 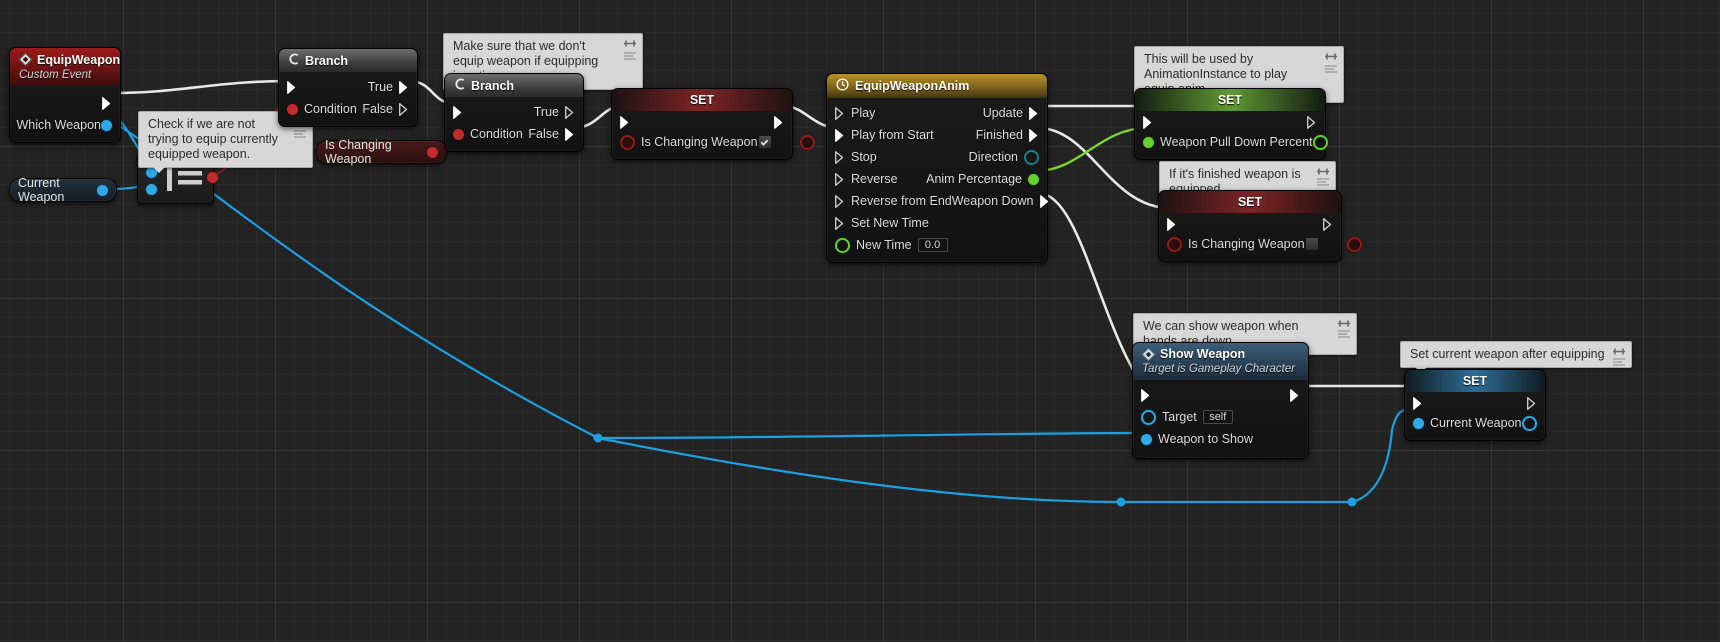 I want to click on pin-row-playfromstart-finished: Play from Start Finished, so click(x=937, y=135).